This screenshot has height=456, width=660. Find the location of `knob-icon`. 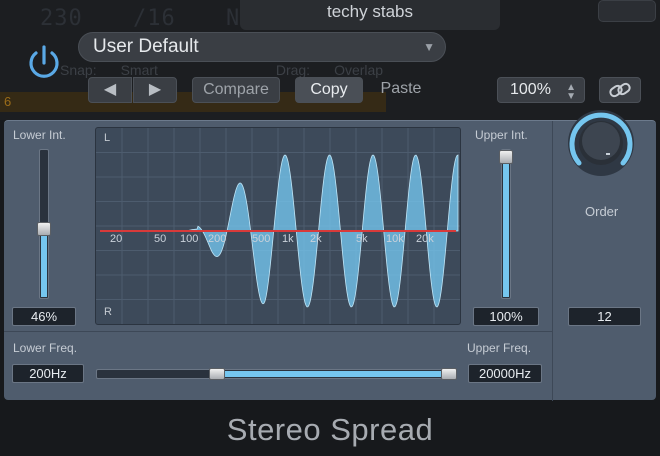

knob-icon is located at coordinates (601, 143).